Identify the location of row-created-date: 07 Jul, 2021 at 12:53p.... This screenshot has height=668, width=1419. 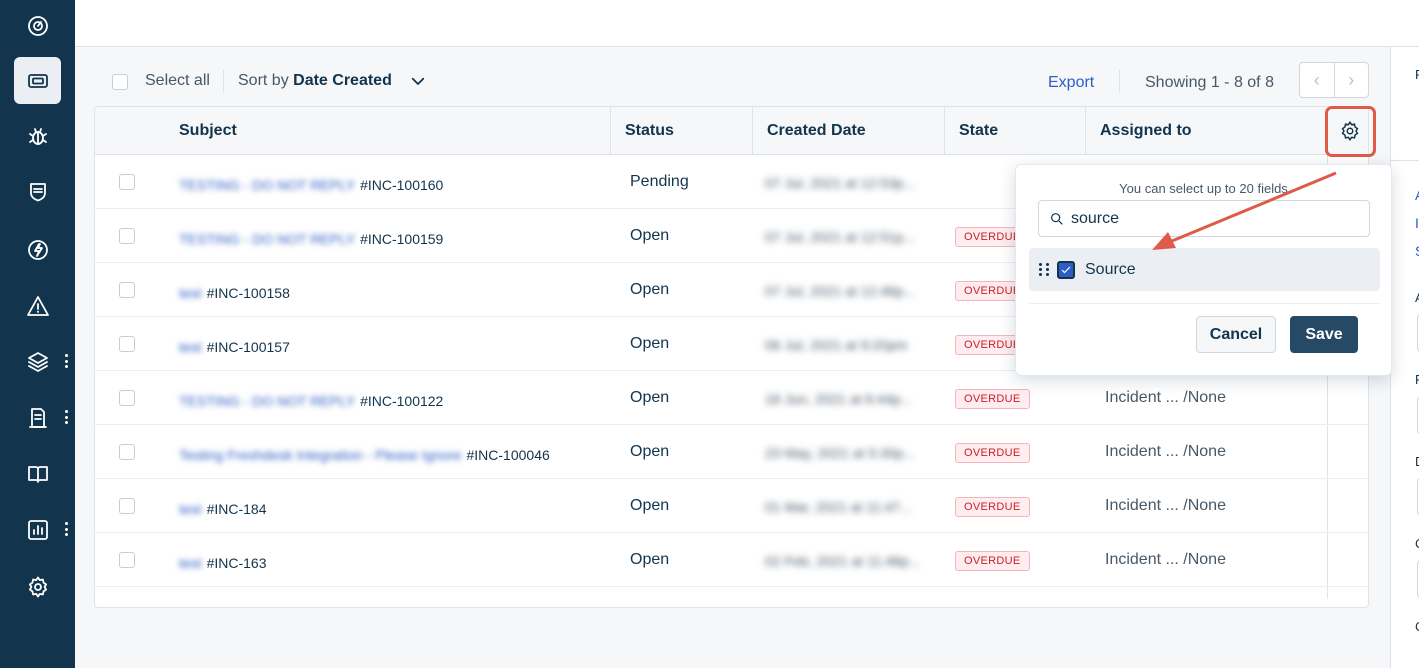
(840, 183).